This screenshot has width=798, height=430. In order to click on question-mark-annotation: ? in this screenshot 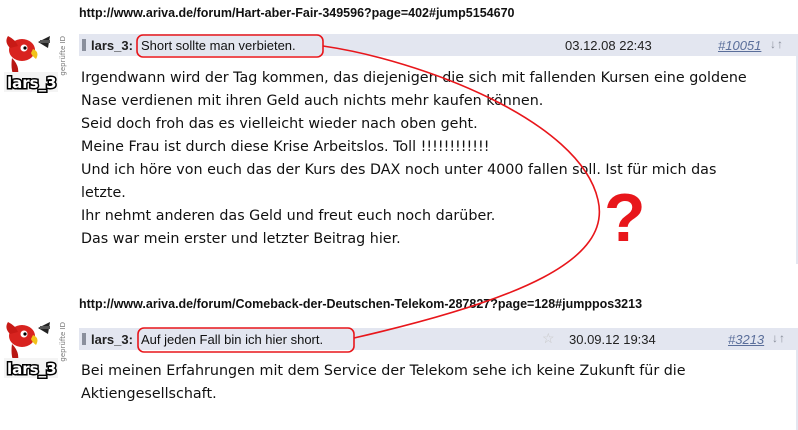, I will do `click(625, 218)`.